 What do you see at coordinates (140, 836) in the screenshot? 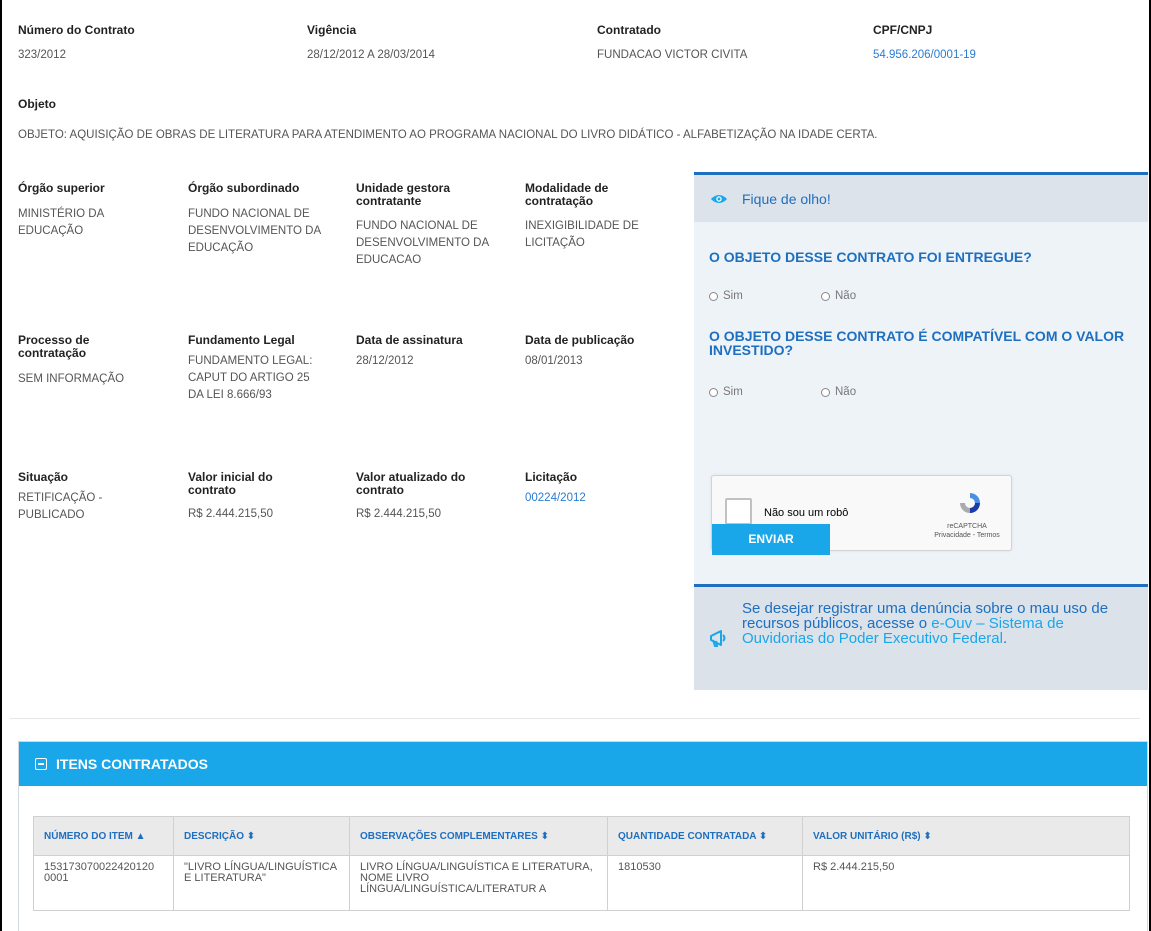
I see `sort-asc-icon: ▲` at bounding box center [140, 836].